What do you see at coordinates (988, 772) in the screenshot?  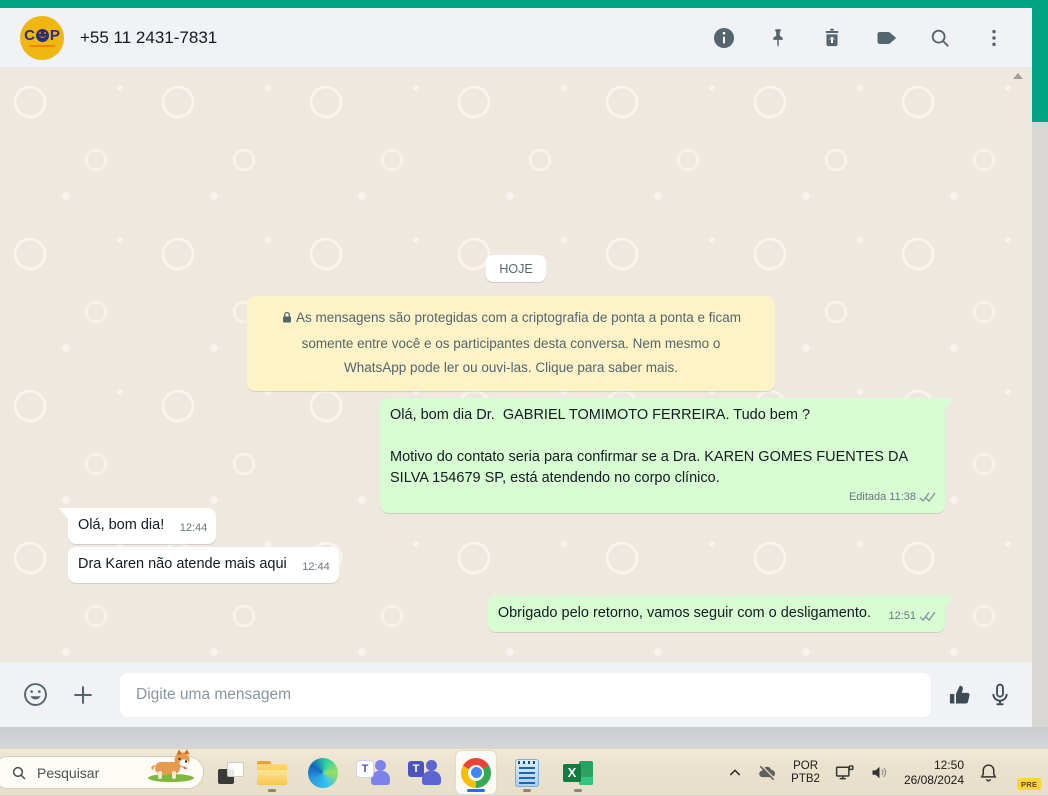 I see `notifications-bell-icon` at bounding box center [988, 772].